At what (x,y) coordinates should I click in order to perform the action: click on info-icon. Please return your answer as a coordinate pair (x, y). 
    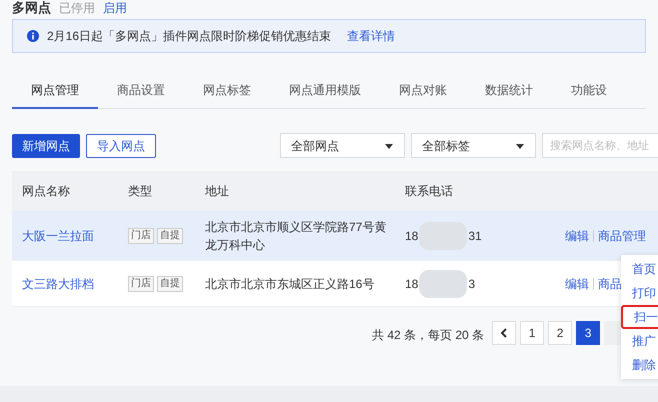
    Looking at the image, I should click on (33, 36).